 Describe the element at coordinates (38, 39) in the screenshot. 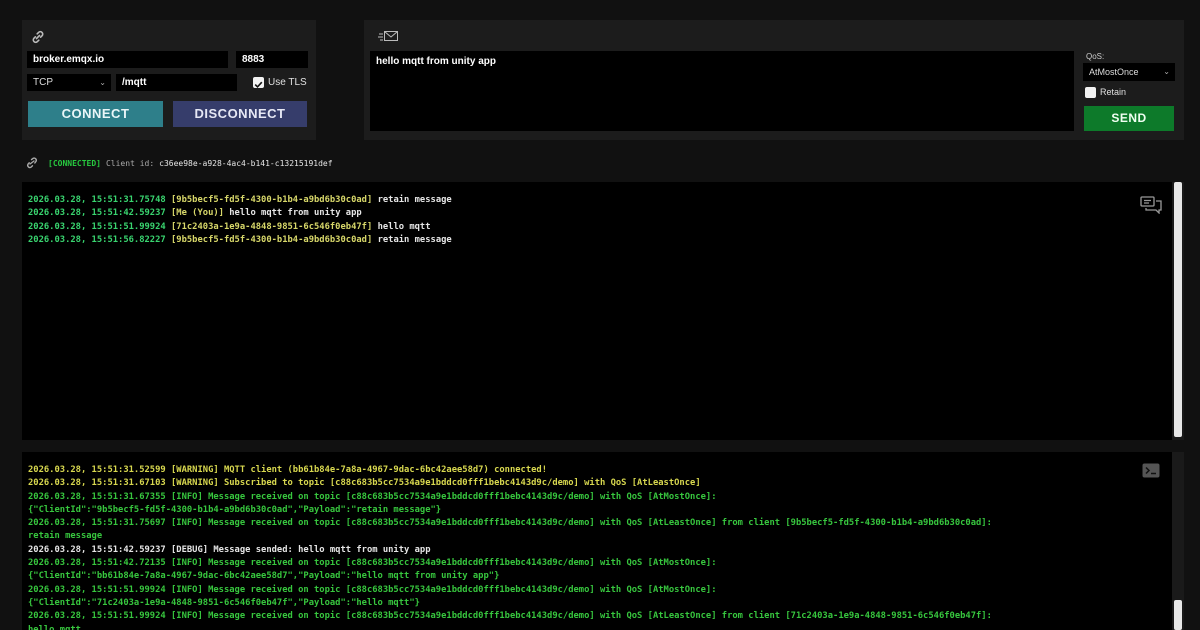

I see `link-icon` at that location.